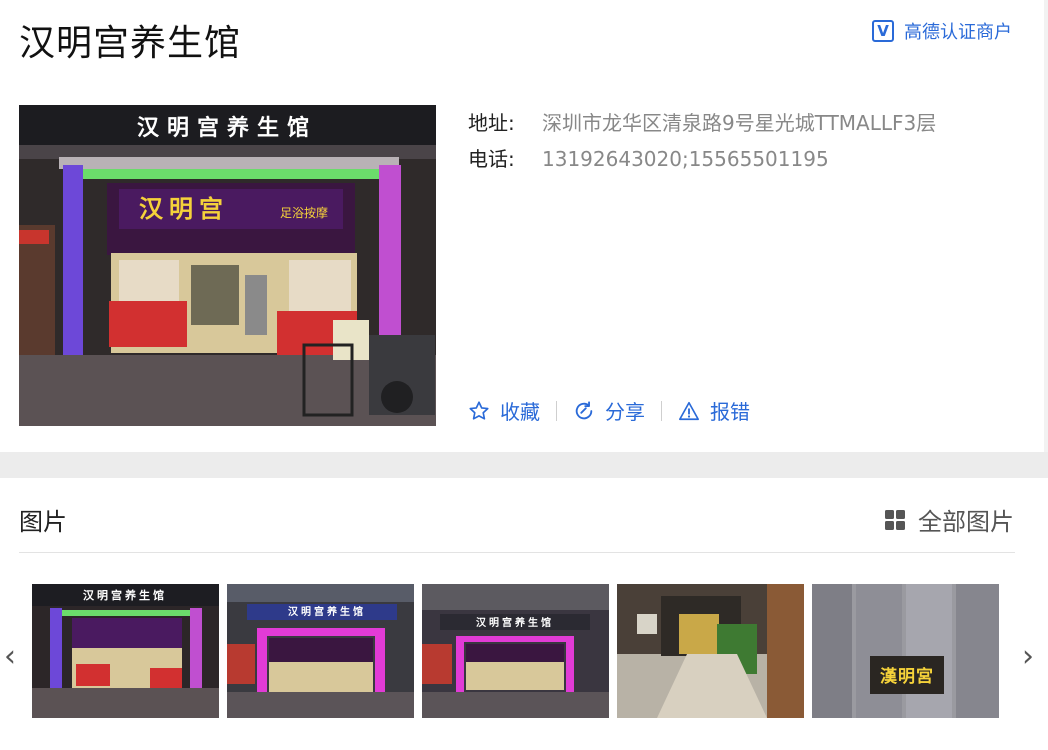 The height and width of the screenshot is (750, 1048). I want to click on prev-arrow-icon: ‹, so click(10, 657).